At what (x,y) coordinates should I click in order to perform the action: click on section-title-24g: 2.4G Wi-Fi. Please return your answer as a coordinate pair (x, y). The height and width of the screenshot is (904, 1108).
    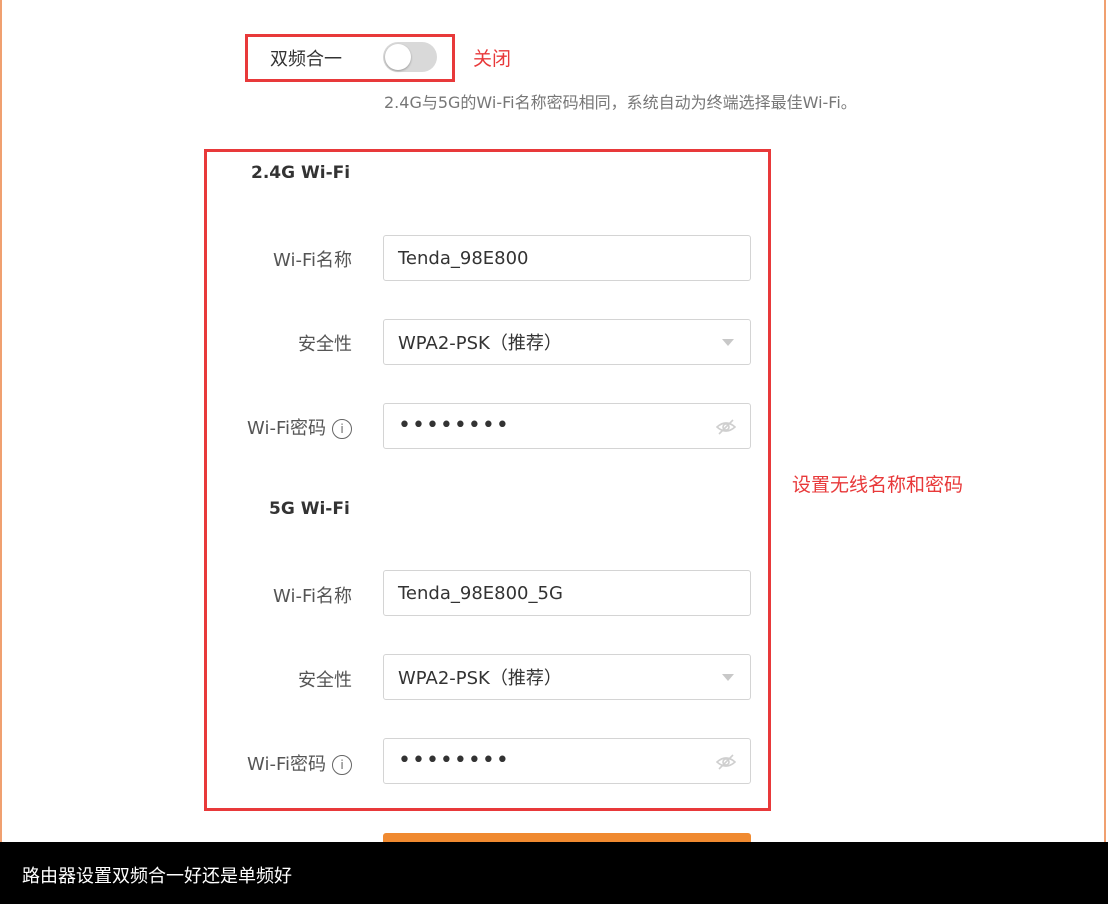
    Looking at the image, I should click on (301, 173).